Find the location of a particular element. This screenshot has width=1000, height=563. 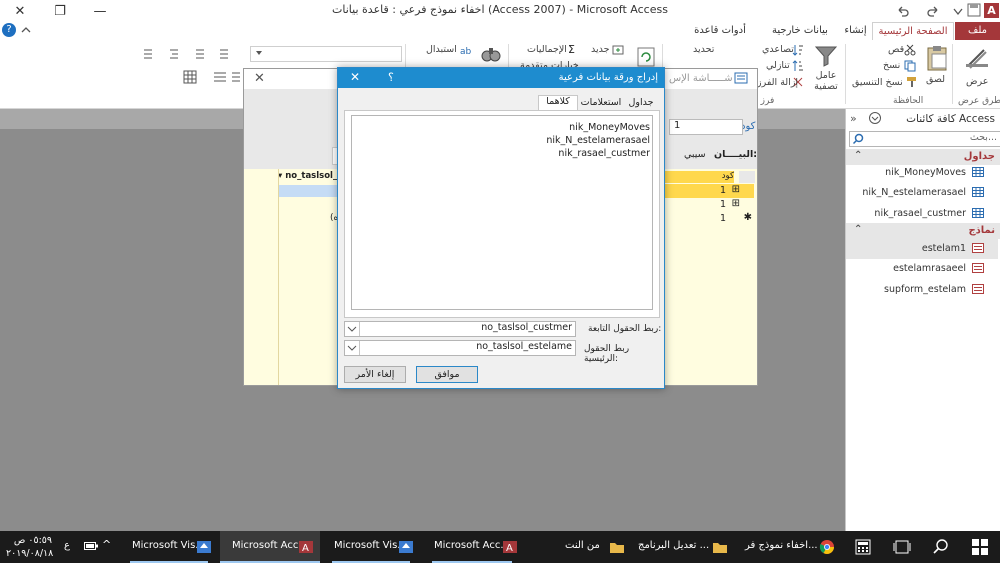

nav-form-item: supform_estelam is located at coordinates (922, 290).